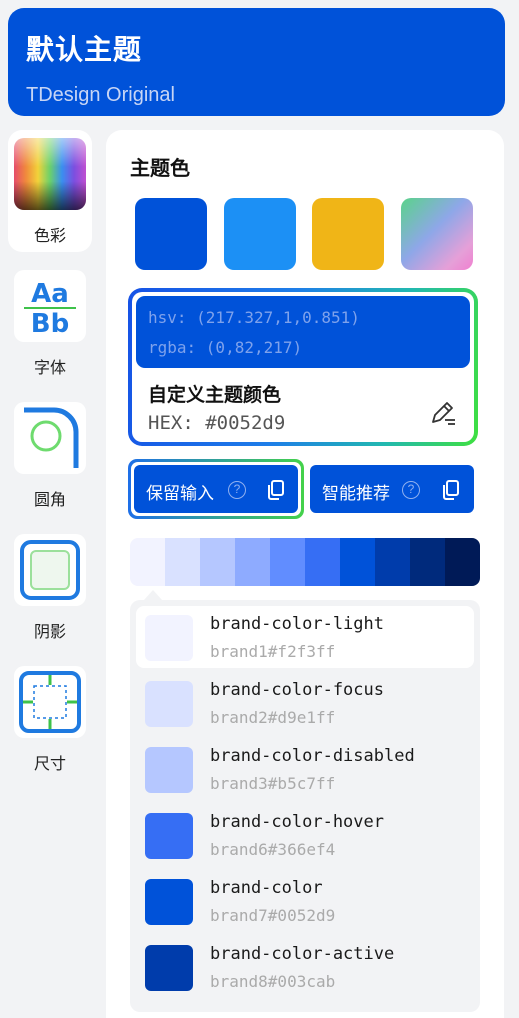  Describe the element at coordinates (84, 49) in the screenshot. I see `theme-title: 默认主题` at that location.